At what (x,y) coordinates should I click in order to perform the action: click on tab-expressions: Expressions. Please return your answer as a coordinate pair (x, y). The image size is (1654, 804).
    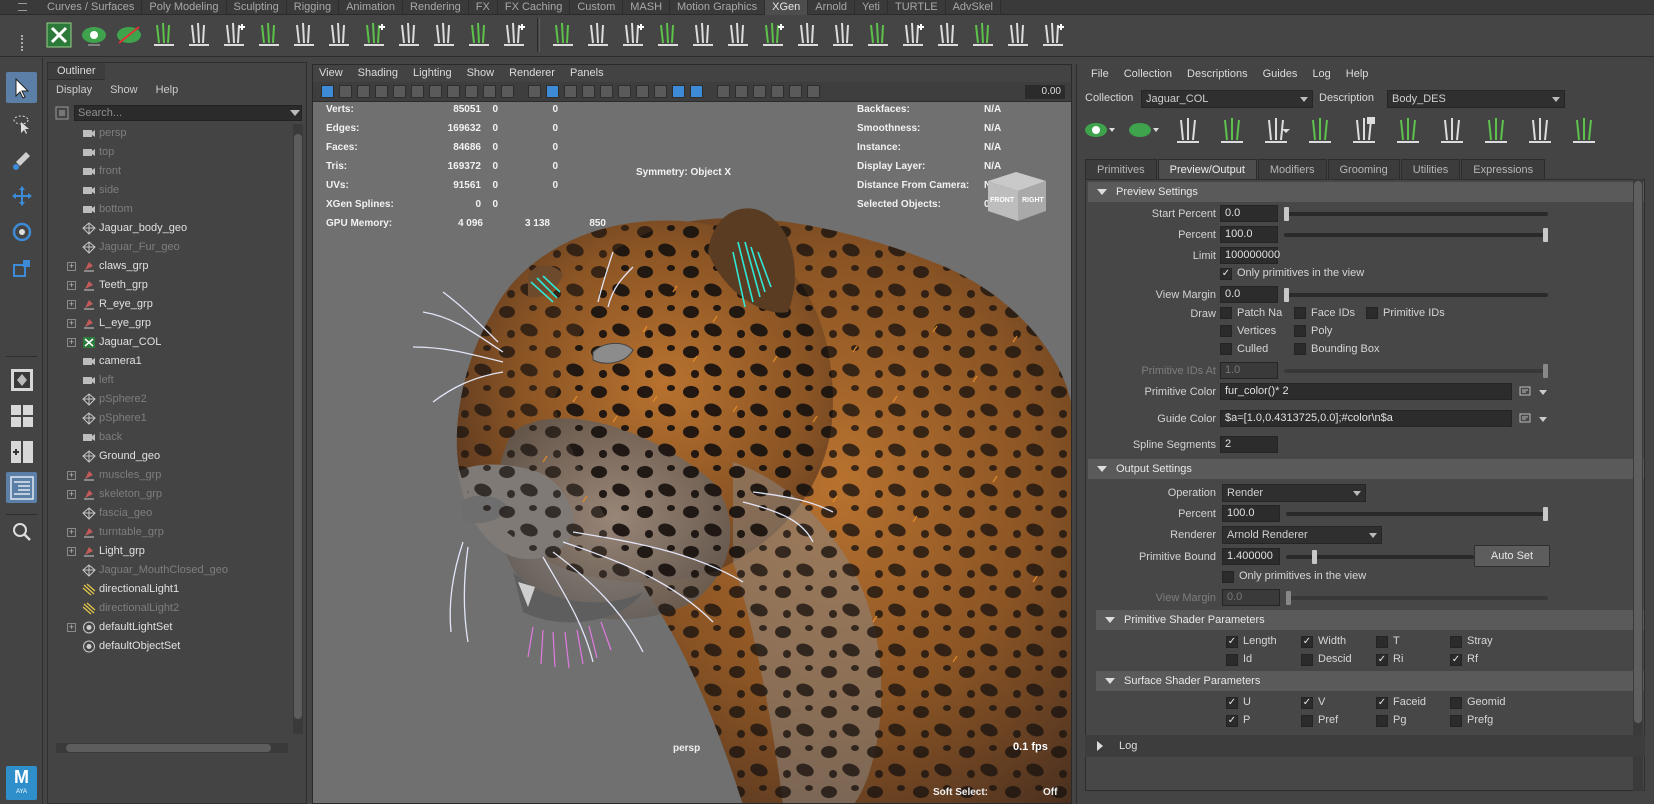
    Looking at the image, I should click on (1503, 169).